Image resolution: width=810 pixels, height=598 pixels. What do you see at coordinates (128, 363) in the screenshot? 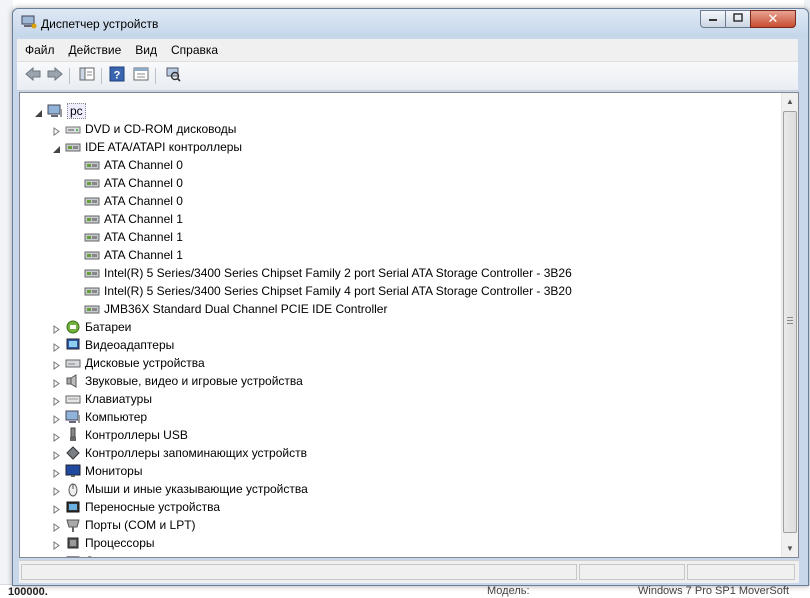
I see `tree-category: Дисковые устройства` at bounding box center [128, 363].